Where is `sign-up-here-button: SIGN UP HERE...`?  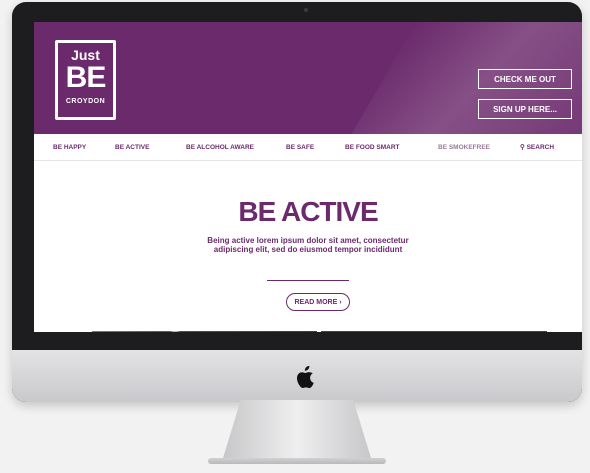 sign-up-here-button: SIGN UP HERE... is located at coordinates (525, 109).